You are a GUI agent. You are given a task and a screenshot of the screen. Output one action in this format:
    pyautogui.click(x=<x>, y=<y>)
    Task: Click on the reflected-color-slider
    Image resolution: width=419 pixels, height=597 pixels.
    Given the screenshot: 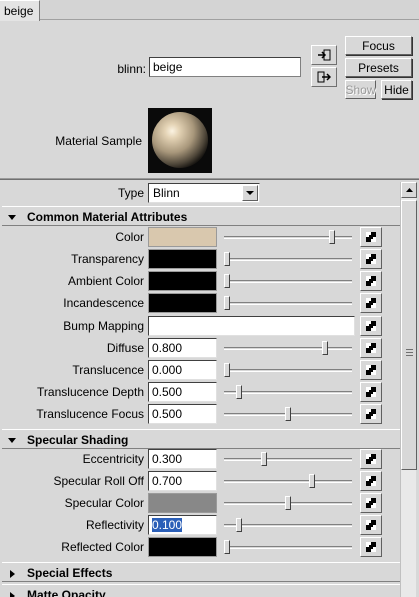 What is the action you would take?
    pyautogui.click(x=288, y=547)
    